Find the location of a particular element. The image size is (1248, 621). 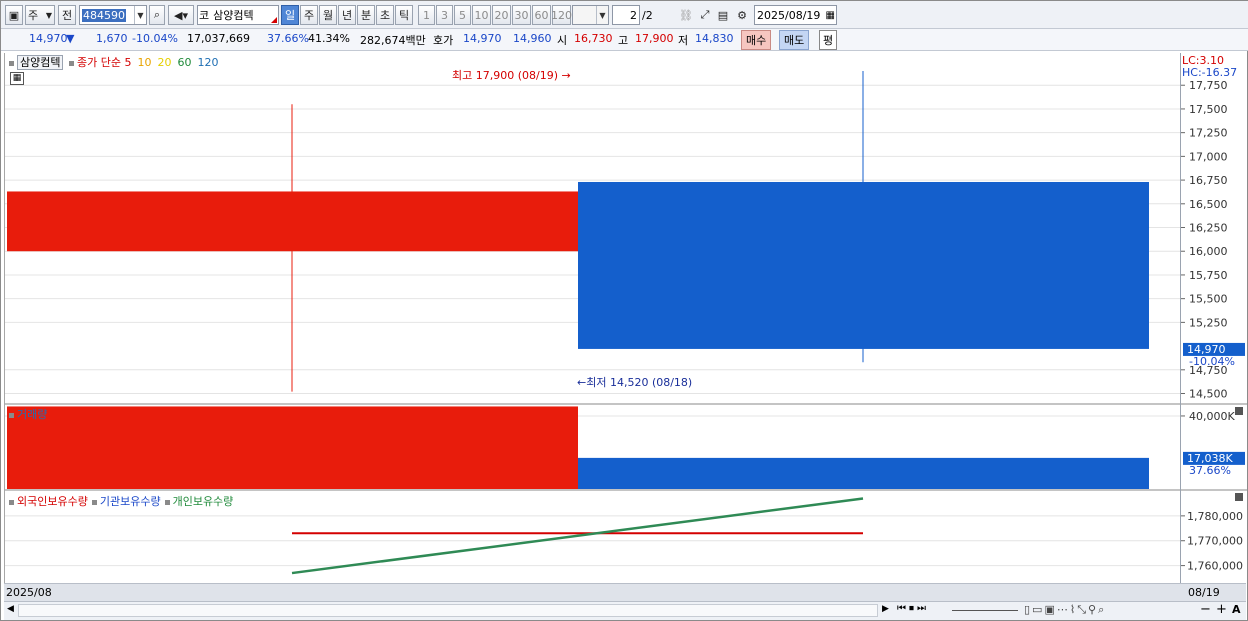

tab-5: 초 is located at coordinates (385, 15).